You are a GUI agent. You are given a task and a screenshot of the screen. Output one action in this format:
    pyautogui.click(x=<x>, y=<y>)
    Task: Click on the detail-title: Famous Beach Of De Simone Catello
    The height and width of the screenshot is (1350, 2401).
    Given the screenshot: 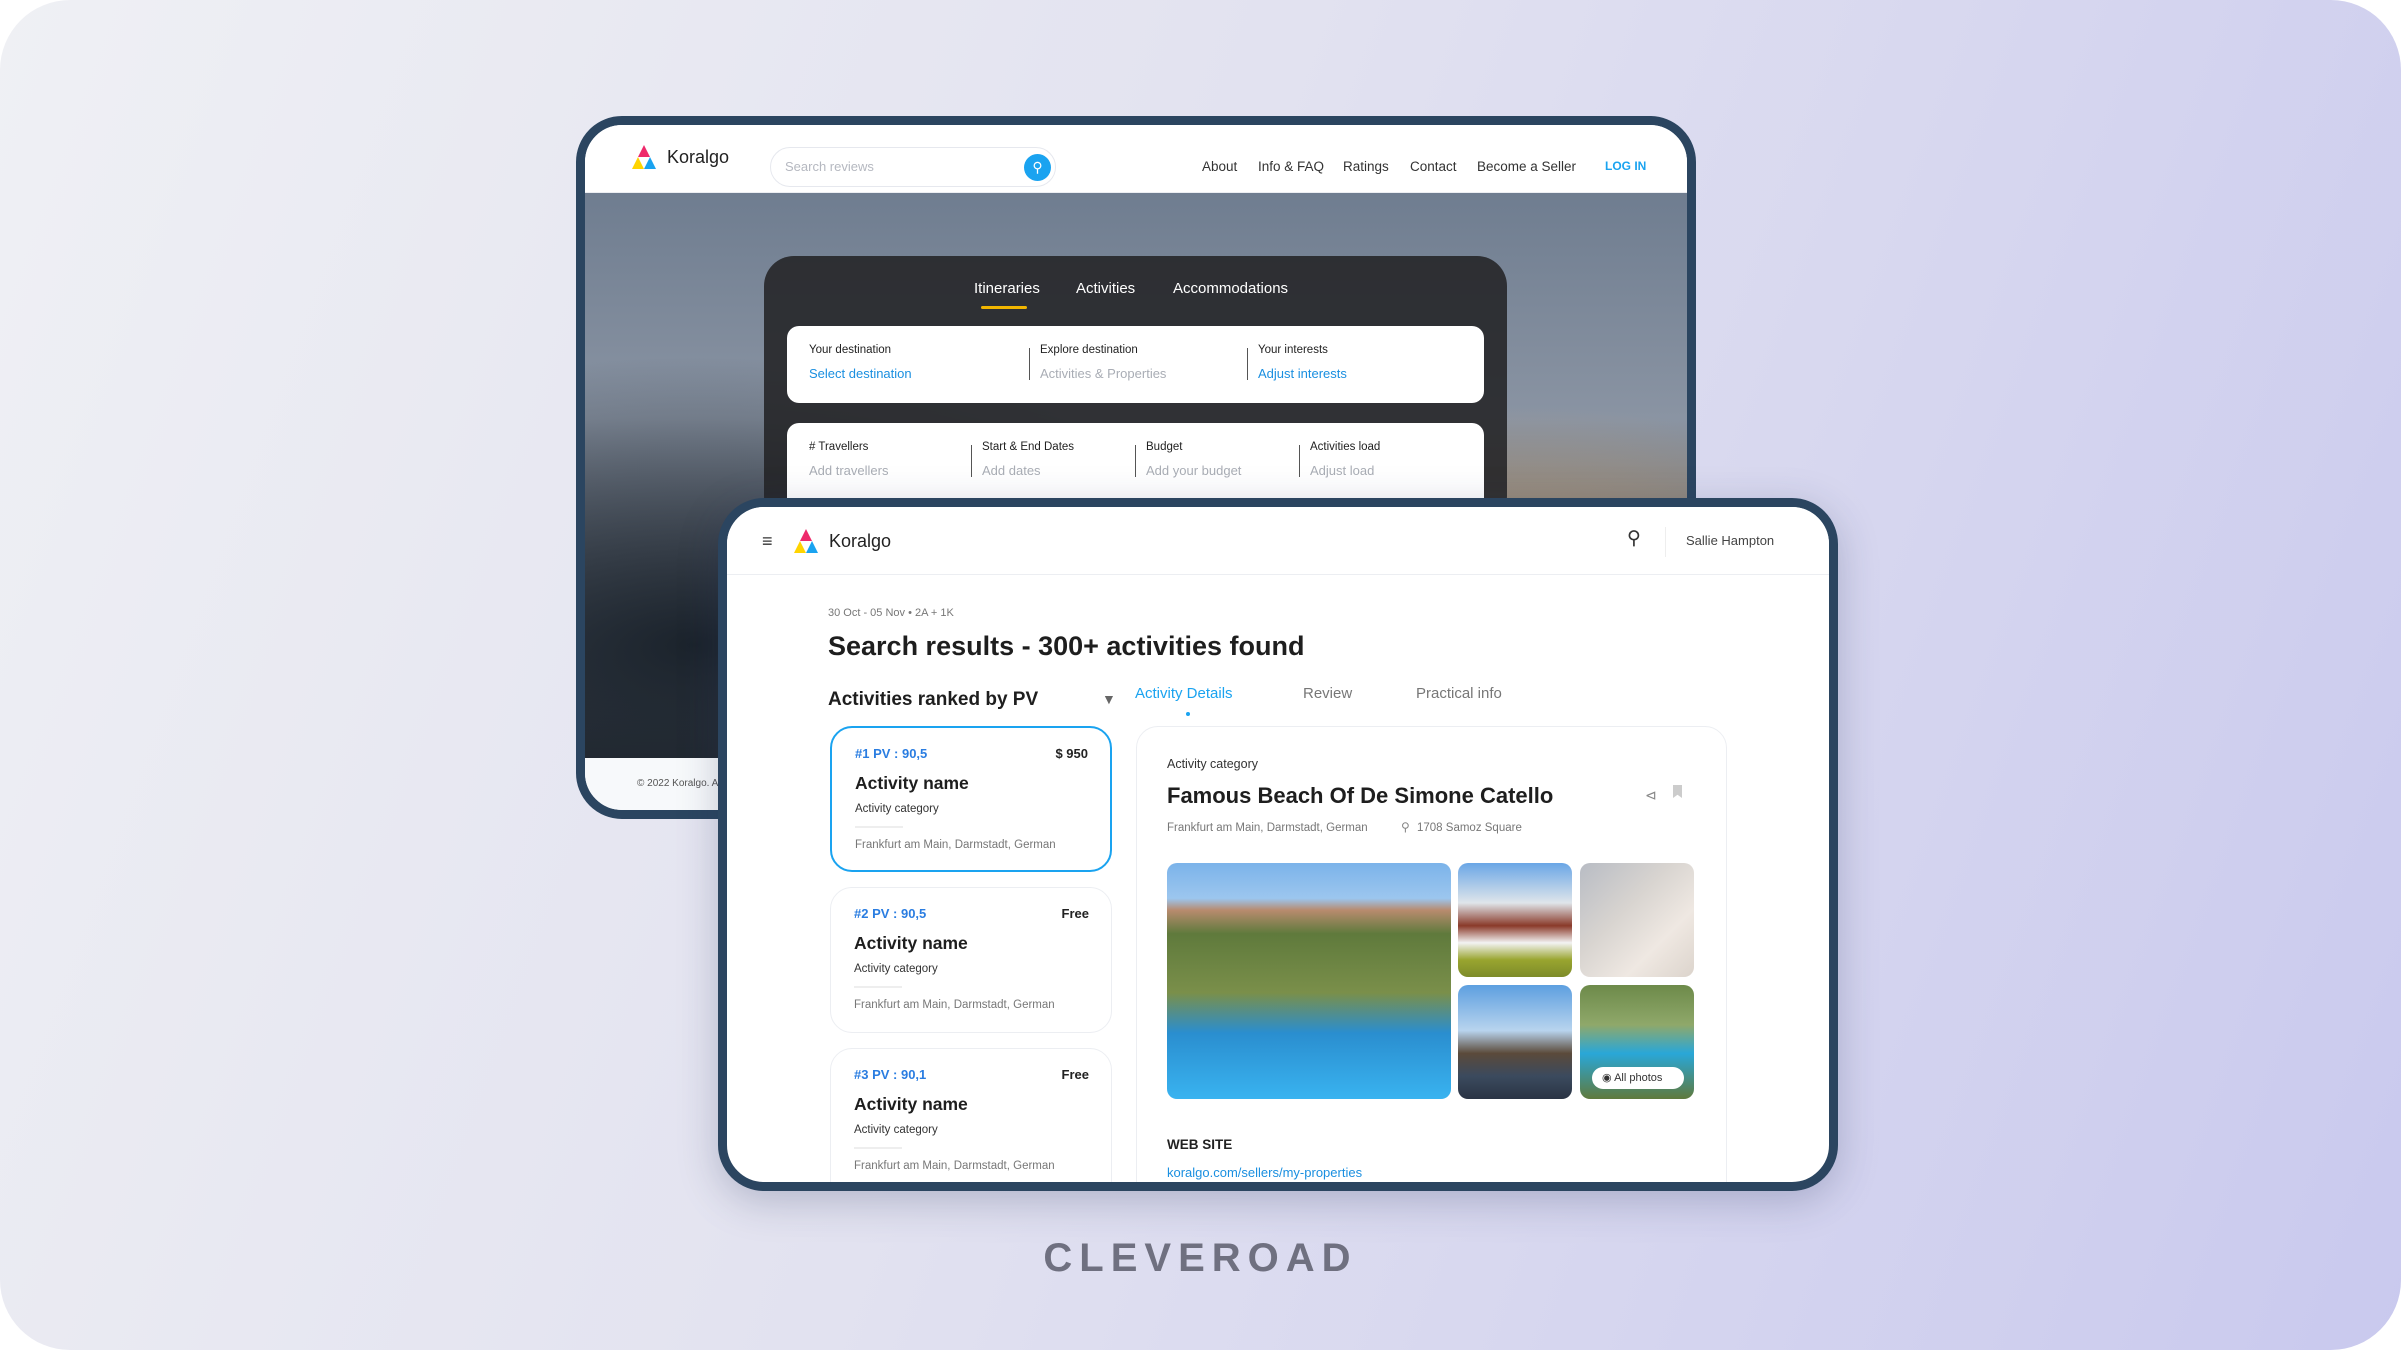 What is the action you would take?
    pyautogui.click(x=1360, y=795)
    